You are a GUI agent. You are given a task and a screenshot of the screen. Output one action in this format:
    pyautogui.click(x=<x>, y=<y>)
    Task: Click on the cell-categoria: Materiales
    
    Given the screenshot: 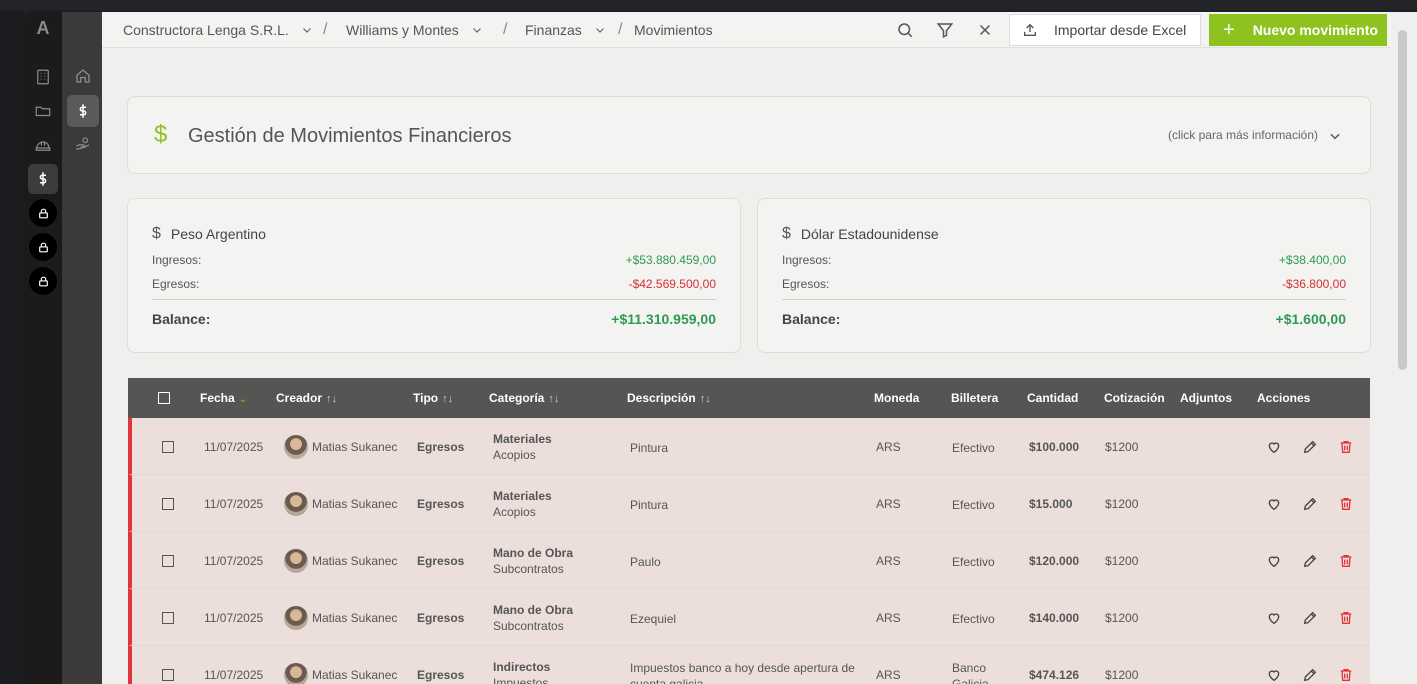 What is the action you would take?
    pyautogui.click(x=522, y=439)
    